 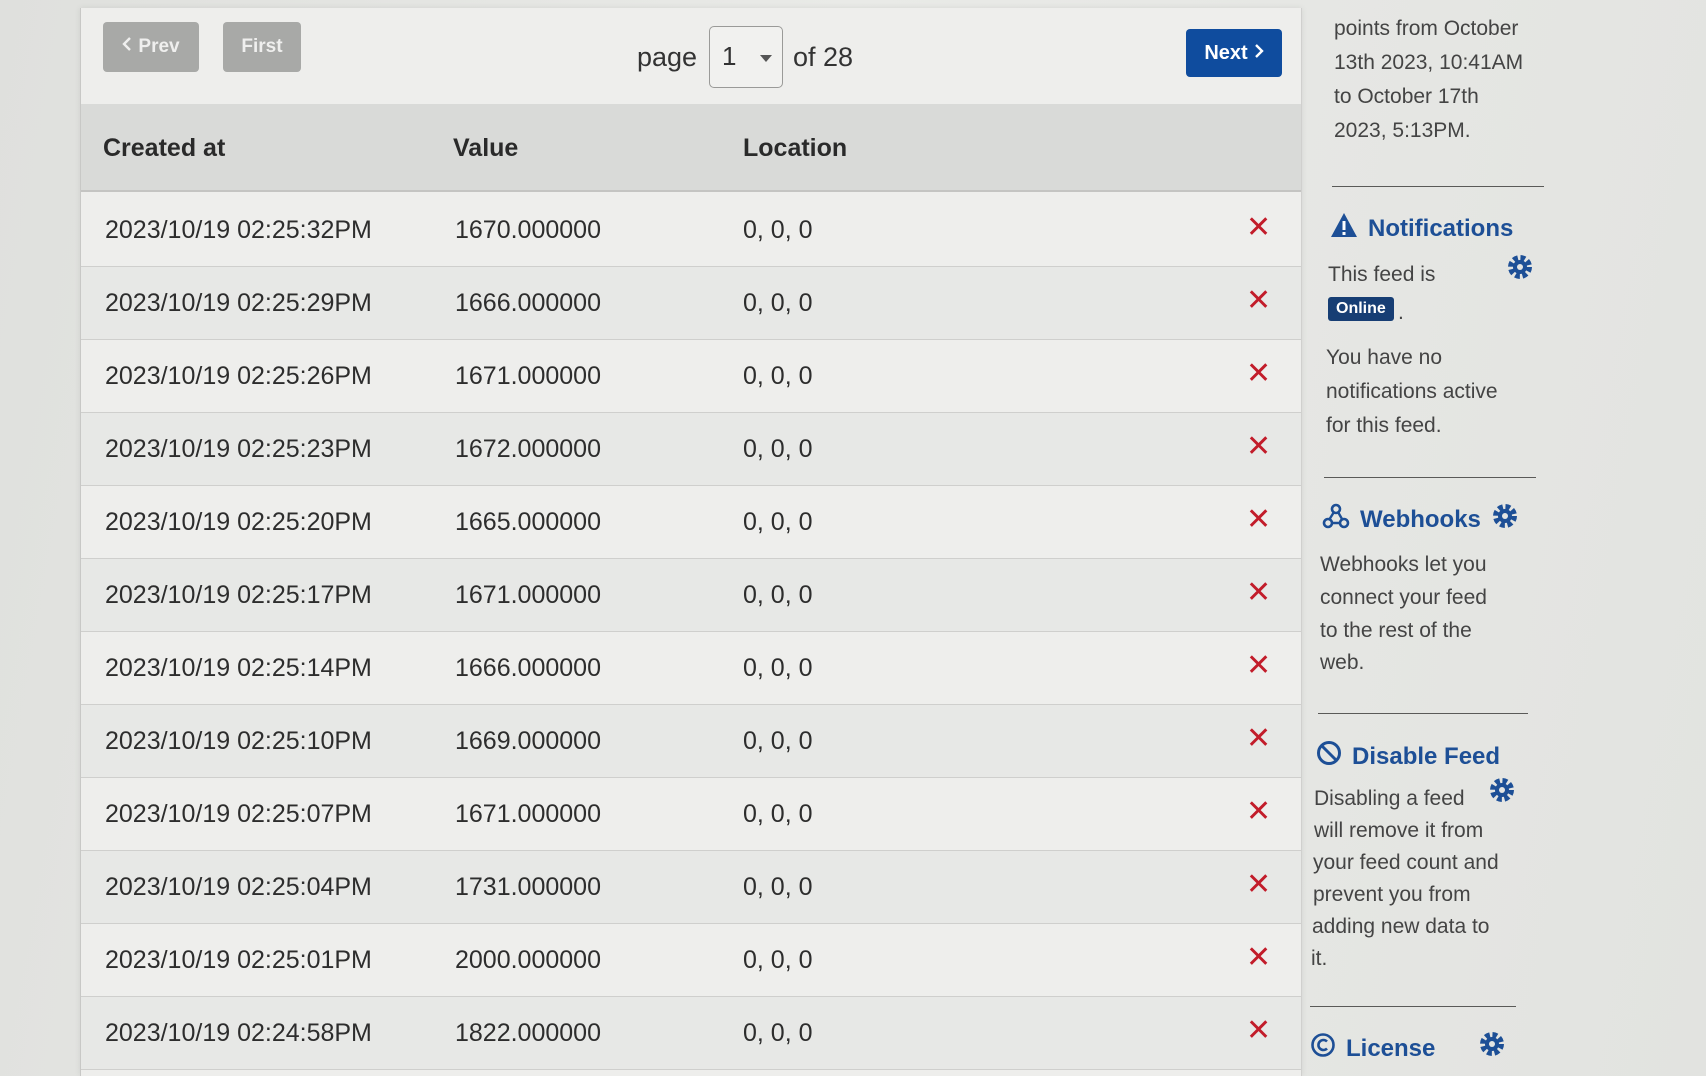 What do you see at coordinates (1403, 564) in the screenshot?
I see `webhooks-body-line: Webhooks let you` at bounding box center [1403, 564].